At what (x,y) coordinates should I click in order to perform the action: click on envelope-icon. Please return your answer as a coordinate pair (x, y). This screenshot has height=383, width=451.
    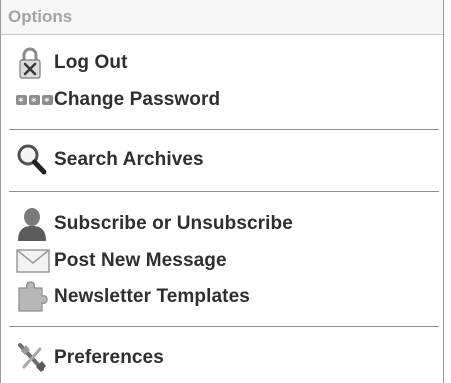
    Looking at the image, I should click on (35, 261).